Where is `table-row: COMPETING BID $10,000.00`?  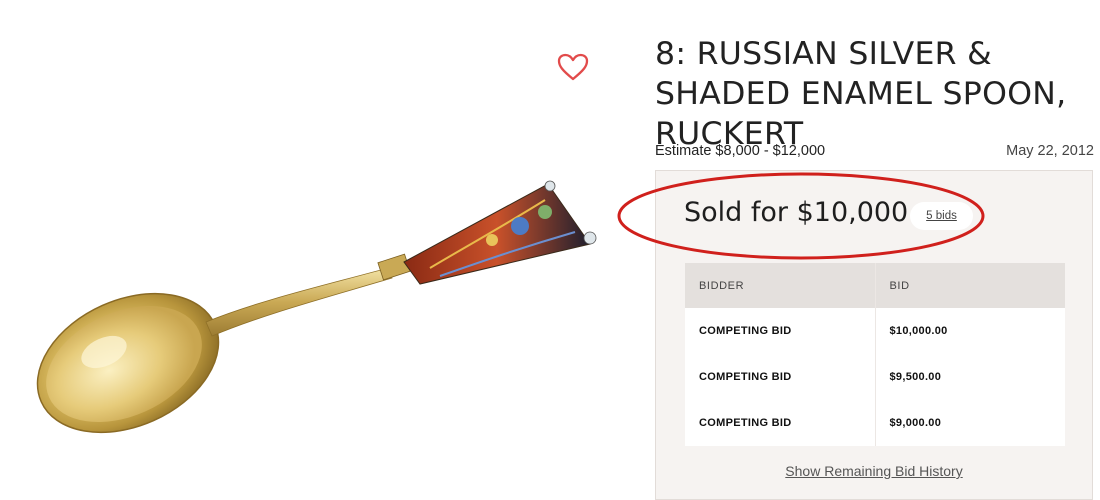 table-row: COMPETING BID $10,000.00 is located at coordinates (875, 331).